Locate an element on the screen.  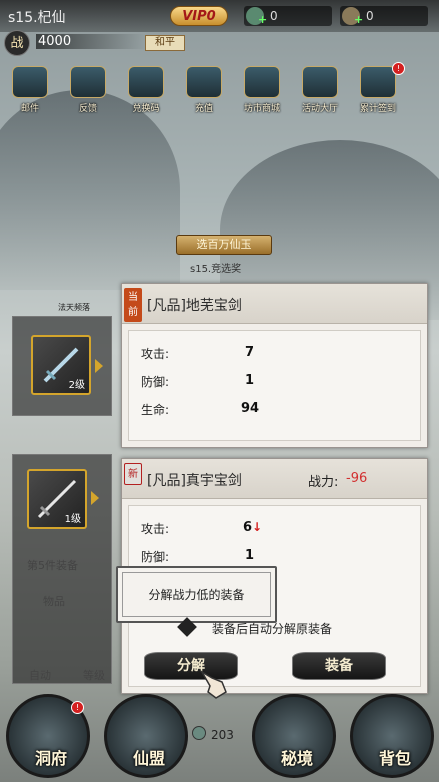
power-badge-icon: 战 is located at coordinates (17, 43).